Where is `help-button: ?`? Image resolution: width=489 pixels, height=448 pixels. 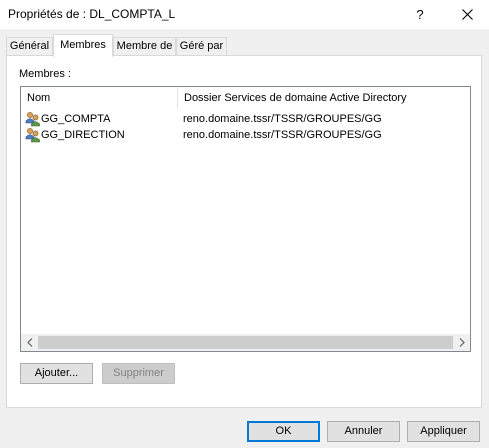 help-button: ? is located at coordinates (420, 14).